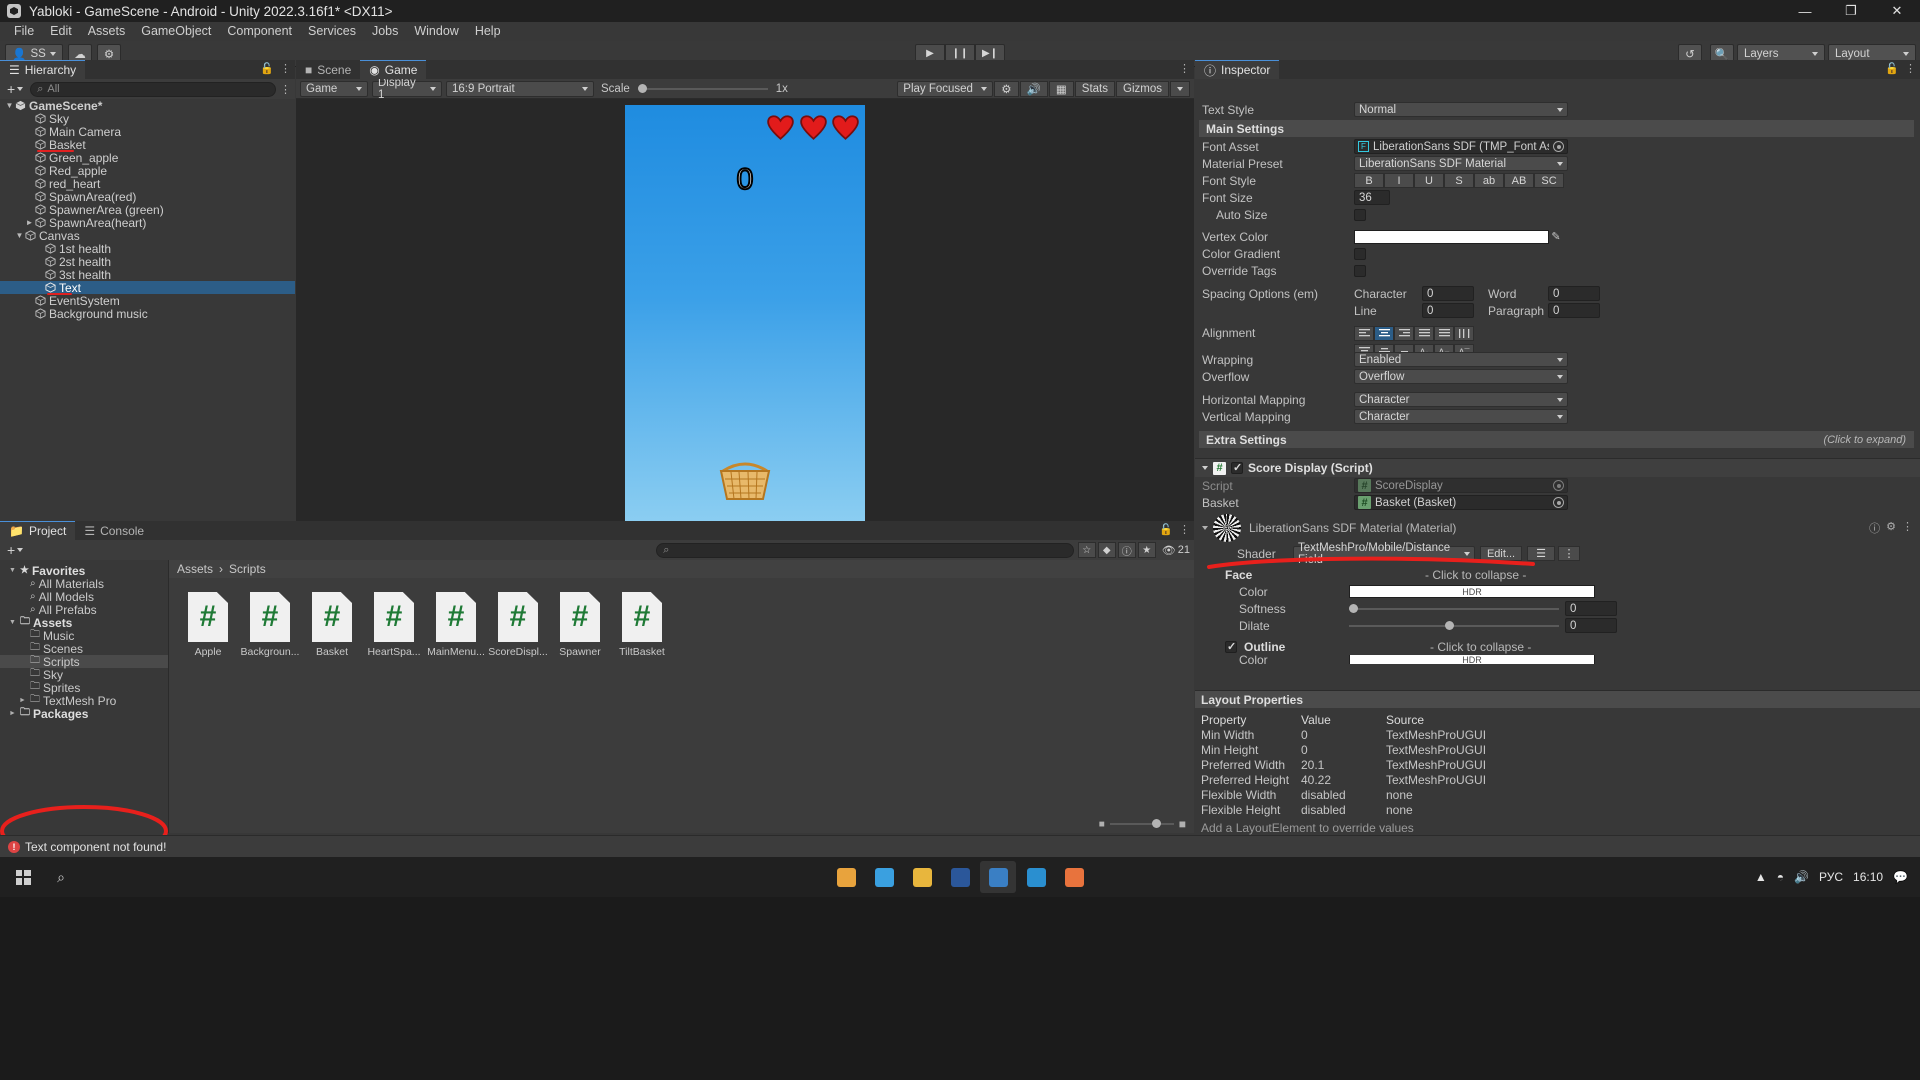  What do you see at coordinates (1449, 625) in the screenshot?
I see `dilate-slider-knob` at bounding box center [1449, 625].